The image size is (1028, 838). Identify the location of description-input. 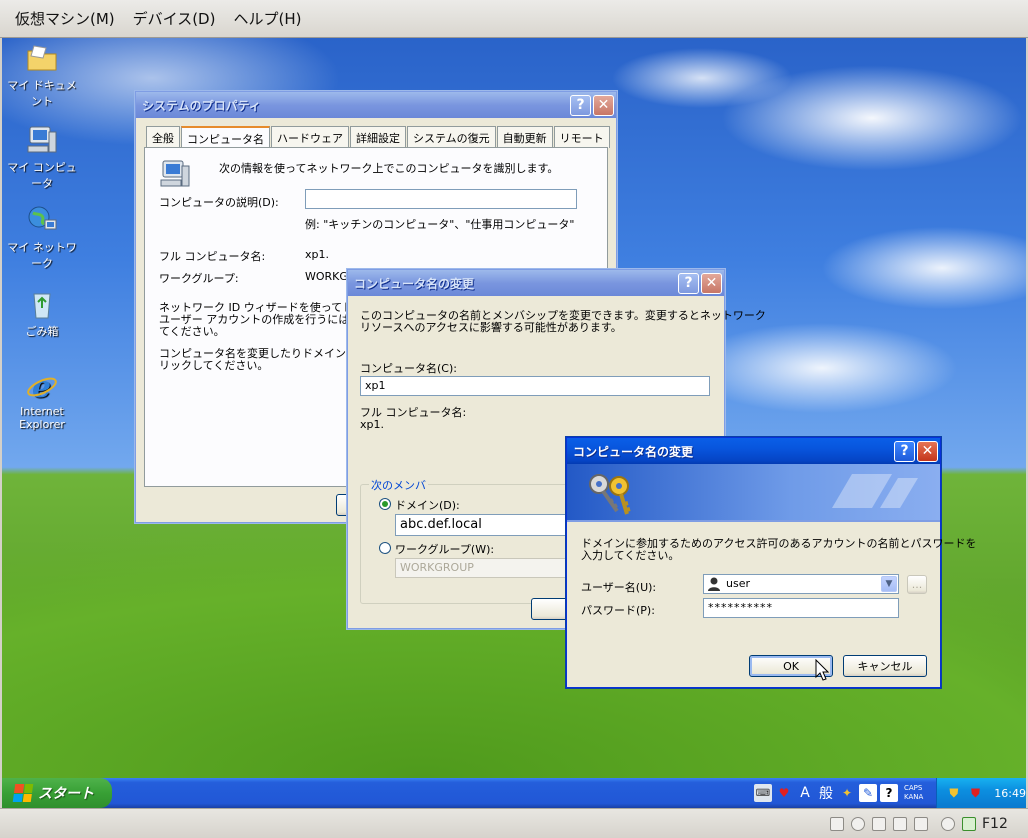
(441, 199).